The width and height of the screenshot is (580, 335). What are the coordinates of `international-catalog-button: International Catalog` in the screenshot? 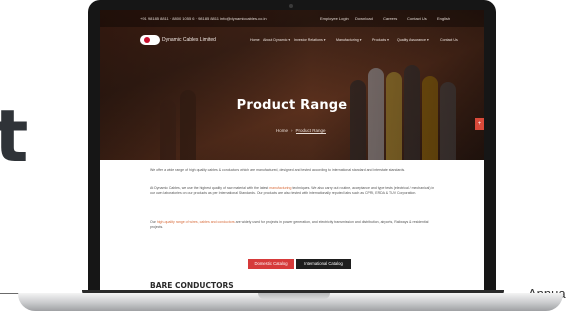 It's located at (323, 264).